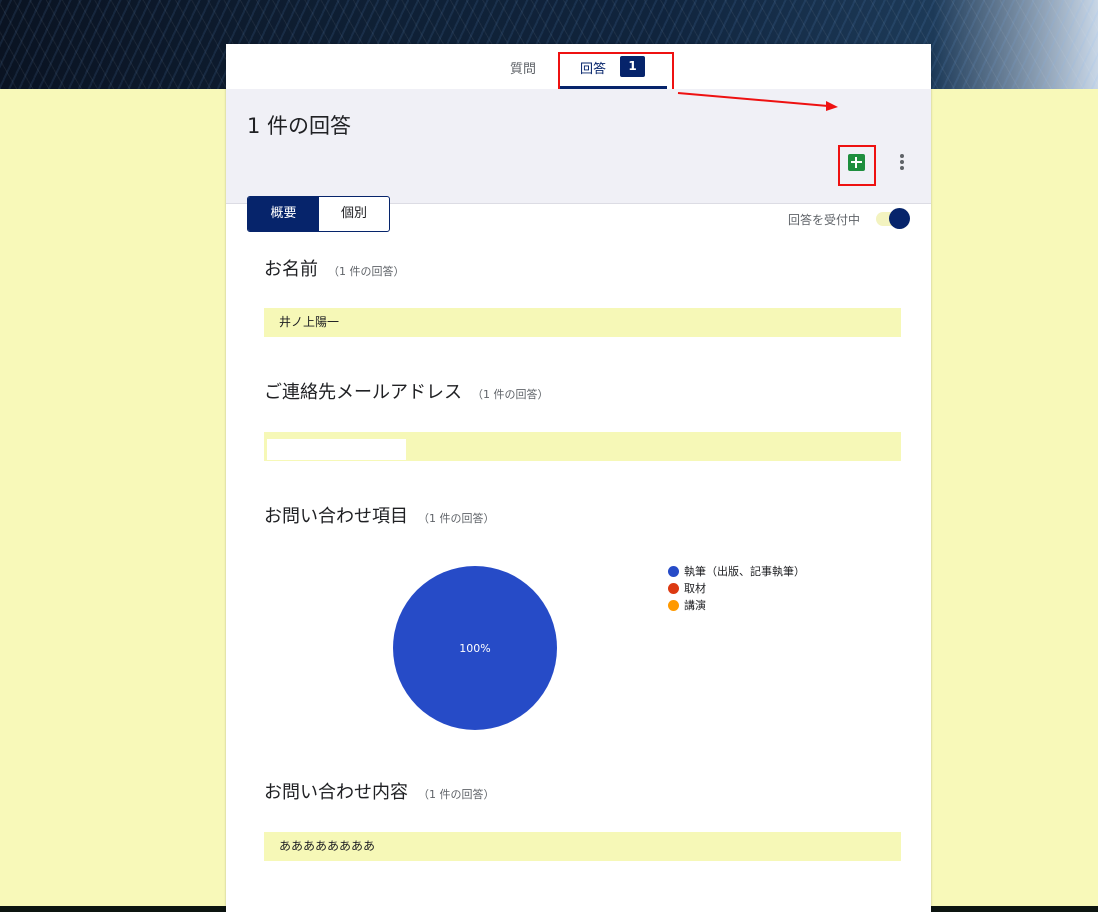 Image resolution: width=1098 pixels, height=912 pixels. Describe the element at coordinates (899, 218) in the screenshot. I see `accepting-toggle-knob` at that location.